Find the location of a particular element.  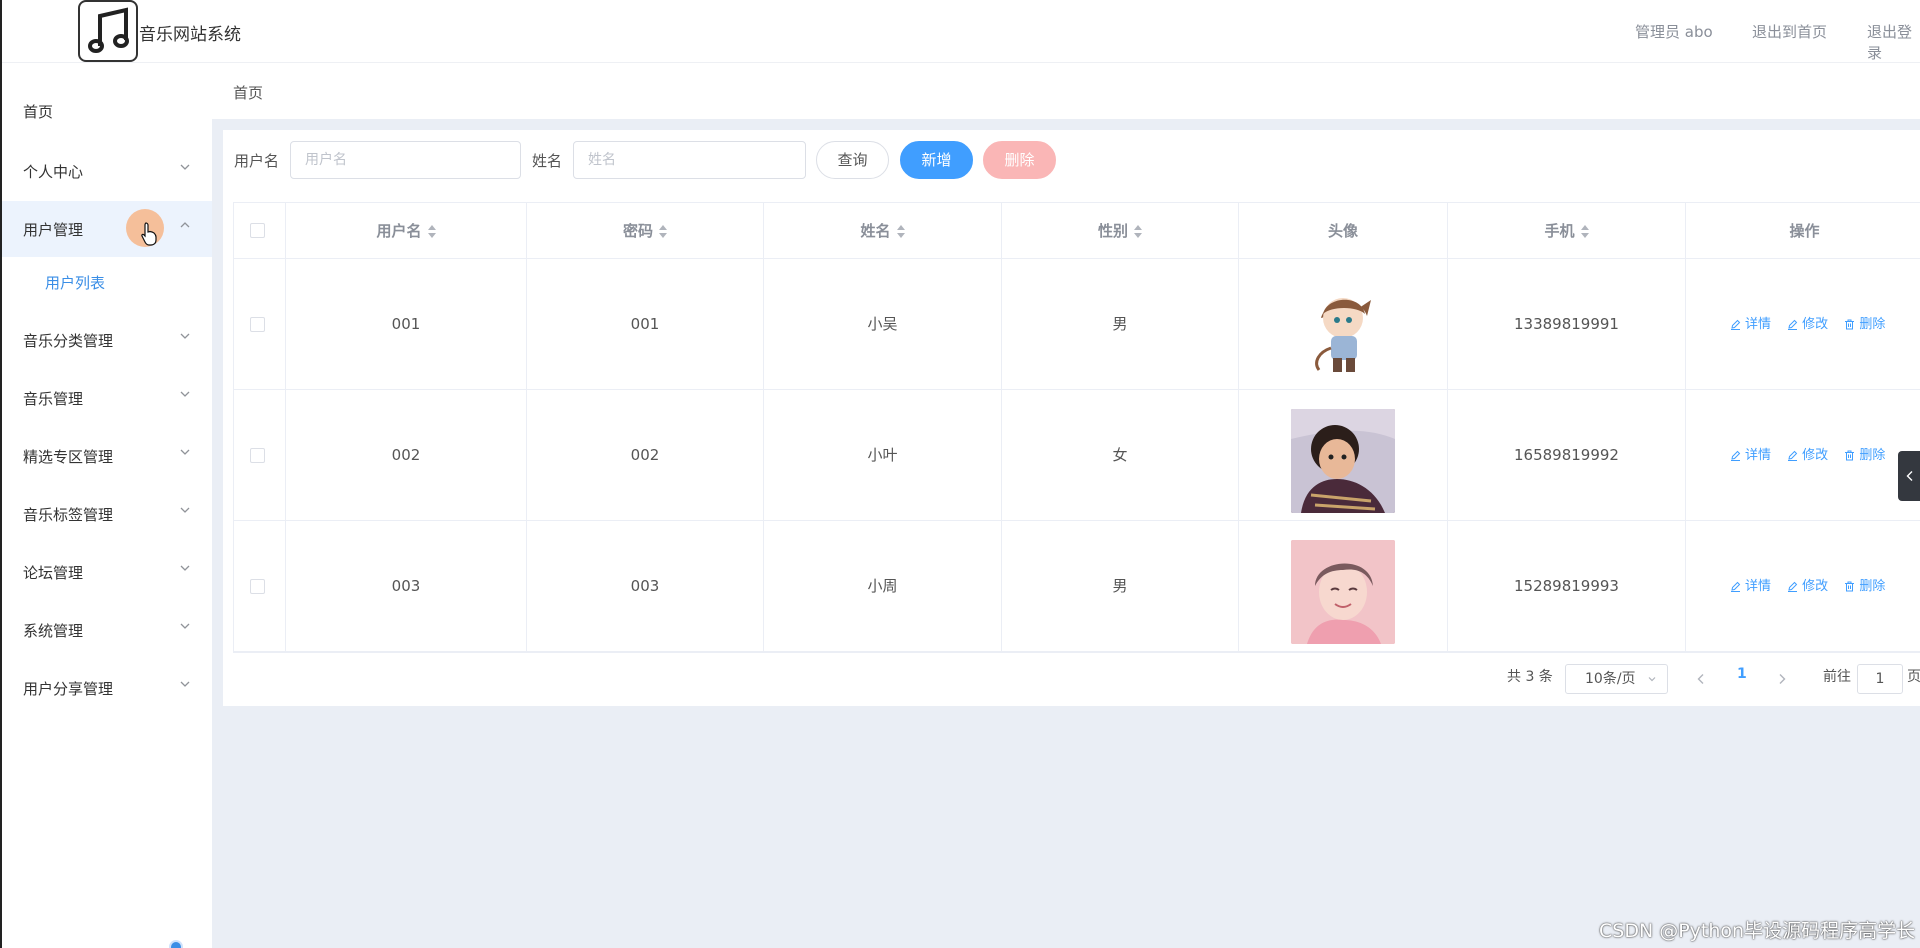

table-row: 003 003 小周 男 15289819993 详情 修改 删除 is located at coordinates (1077, 586).